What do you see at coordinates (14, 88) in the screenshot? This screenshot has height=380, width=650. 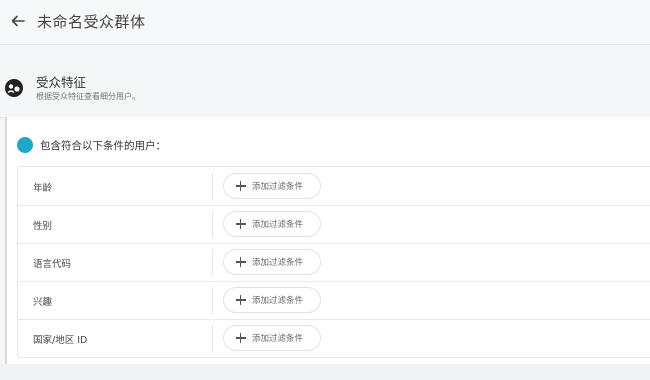 I see `audience-icon` at bounding box center [14, 88].